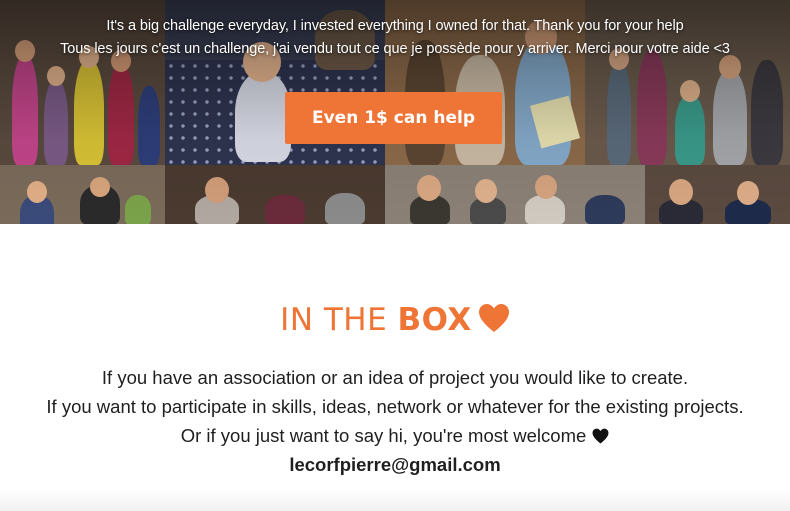 The image size is (790, 511). I want to click on black-heart-icon, so click(600, 438).